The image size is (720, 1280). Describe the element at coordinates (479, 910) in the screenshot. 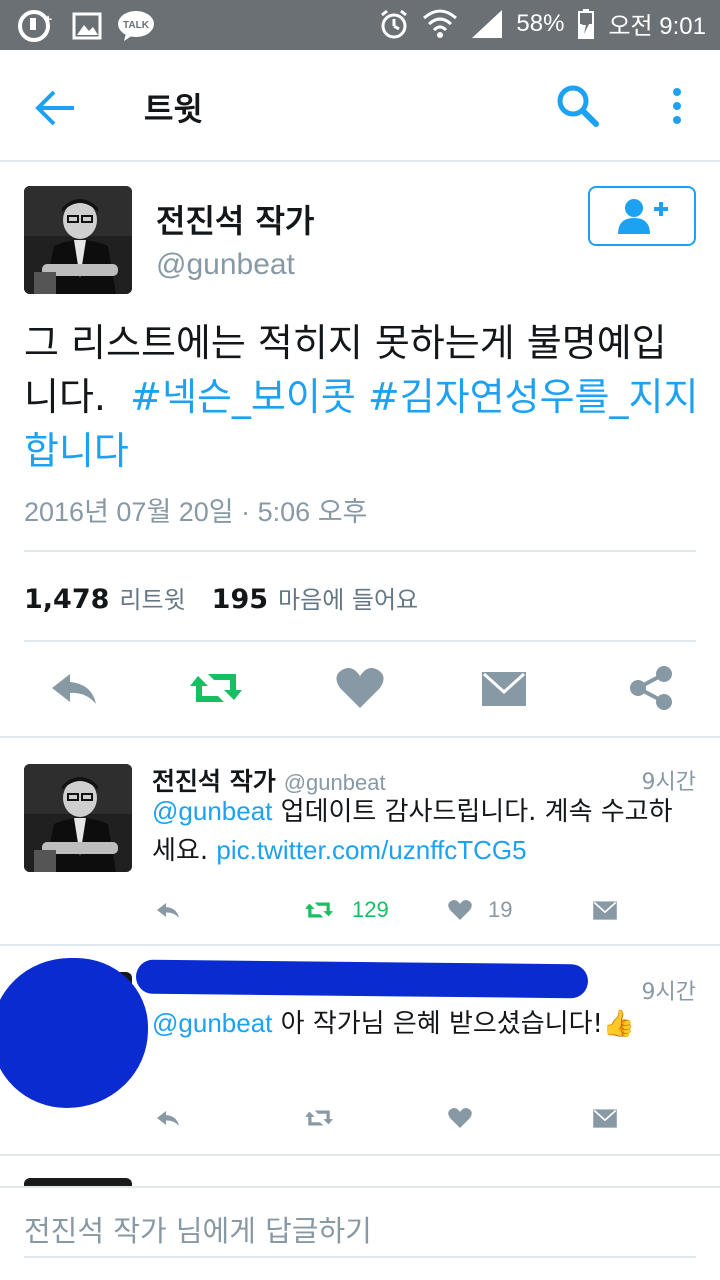

I see `like-button: 19` at that location.